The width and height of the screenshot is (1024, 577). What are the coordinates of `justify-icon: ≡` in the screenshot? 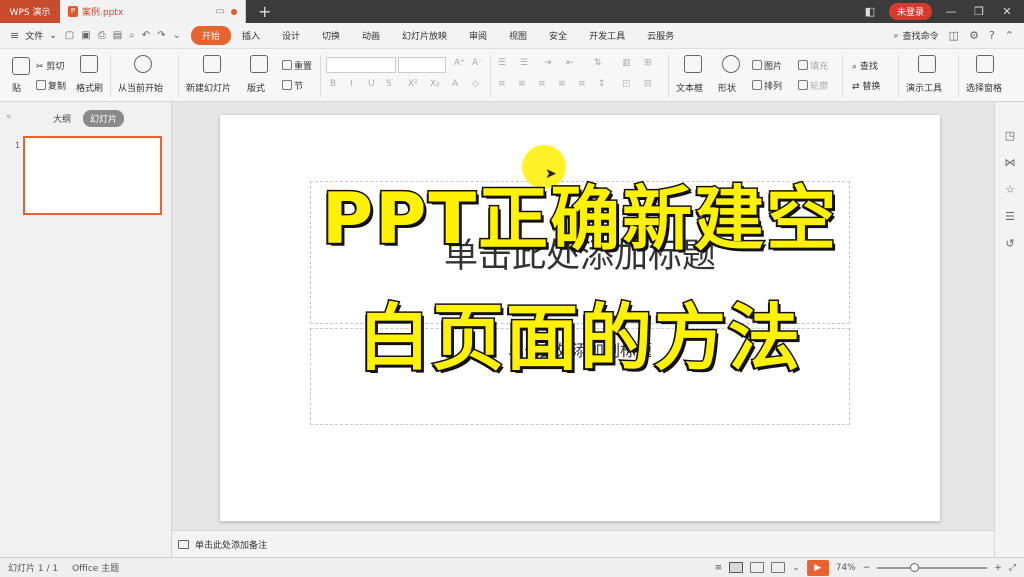 It's located at (562, 84).